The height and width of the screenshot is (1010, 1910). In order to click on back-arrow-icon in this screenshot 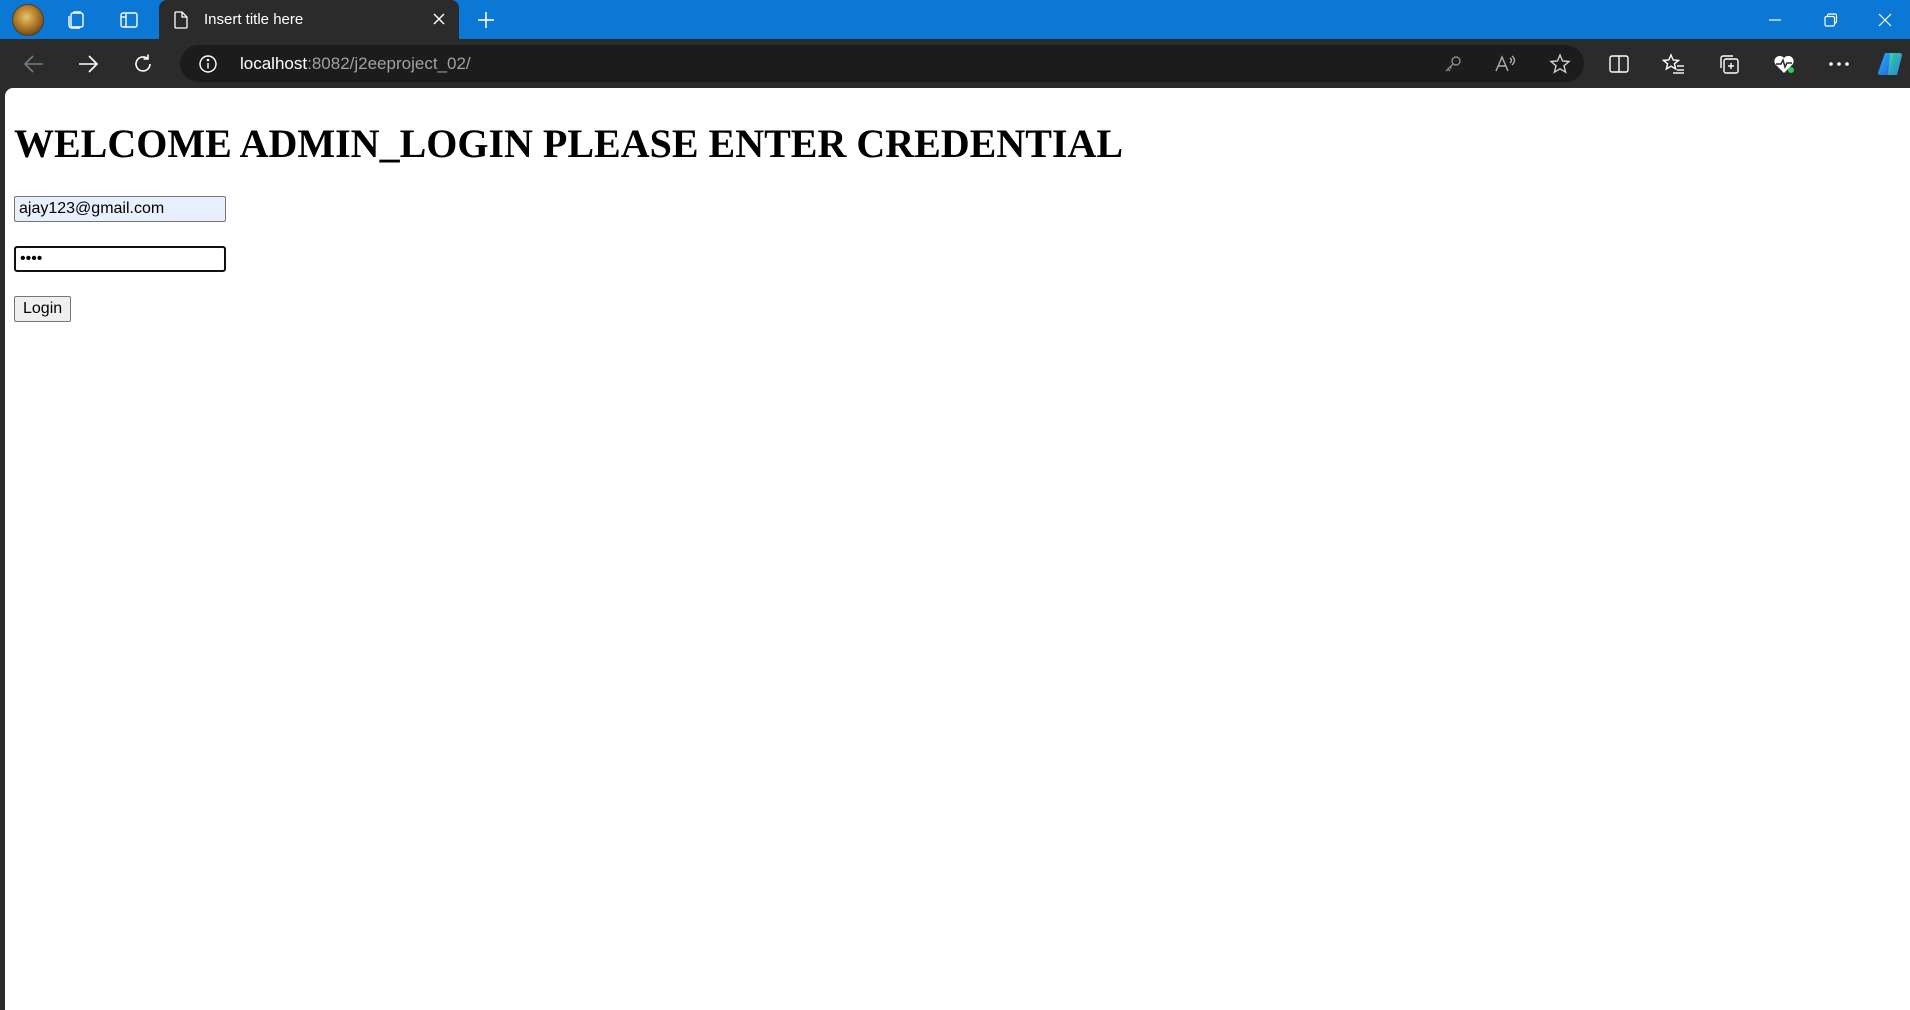, I will do `click(33, 64)`.